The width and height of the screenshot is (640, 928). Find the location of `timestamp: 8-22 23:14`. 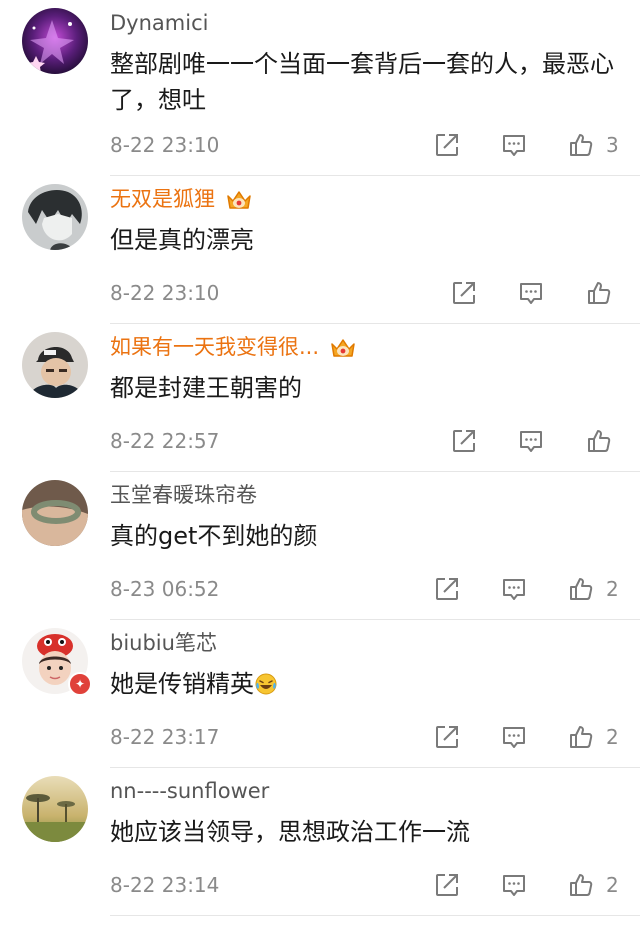

timestamp: 8-22 23:14 is located at coordinates (165, 885).